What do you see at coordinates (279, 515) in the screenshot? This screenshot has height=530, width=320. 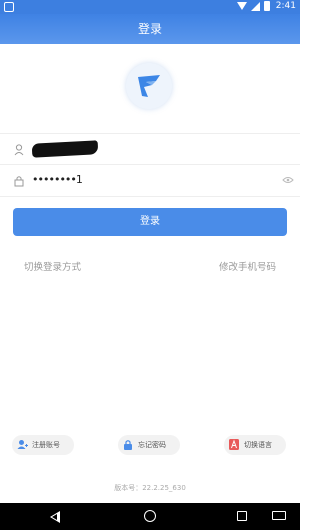 I see `keyboard-icon` at bounding box center [279, 515].